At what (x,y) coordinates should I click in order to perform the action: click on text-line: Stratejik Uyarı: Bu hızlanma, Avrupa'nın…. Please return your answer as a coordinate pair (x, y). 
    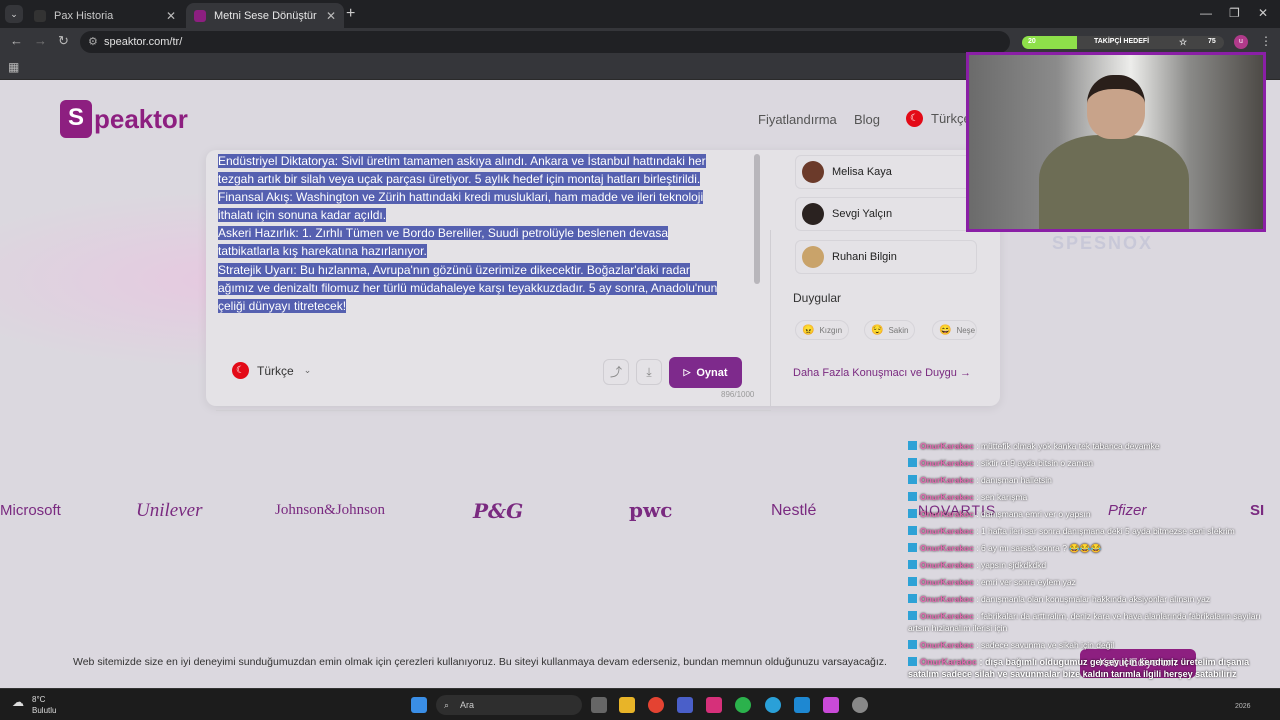
    Looking at the image, I should click on (454, 269).